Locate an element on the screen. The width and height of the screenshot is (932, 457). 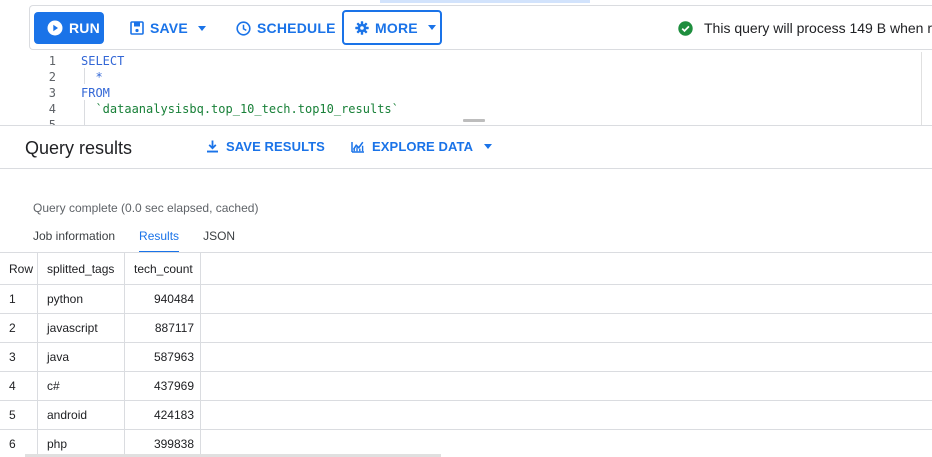
row-number: 6 is located at coordinates (12, 444).